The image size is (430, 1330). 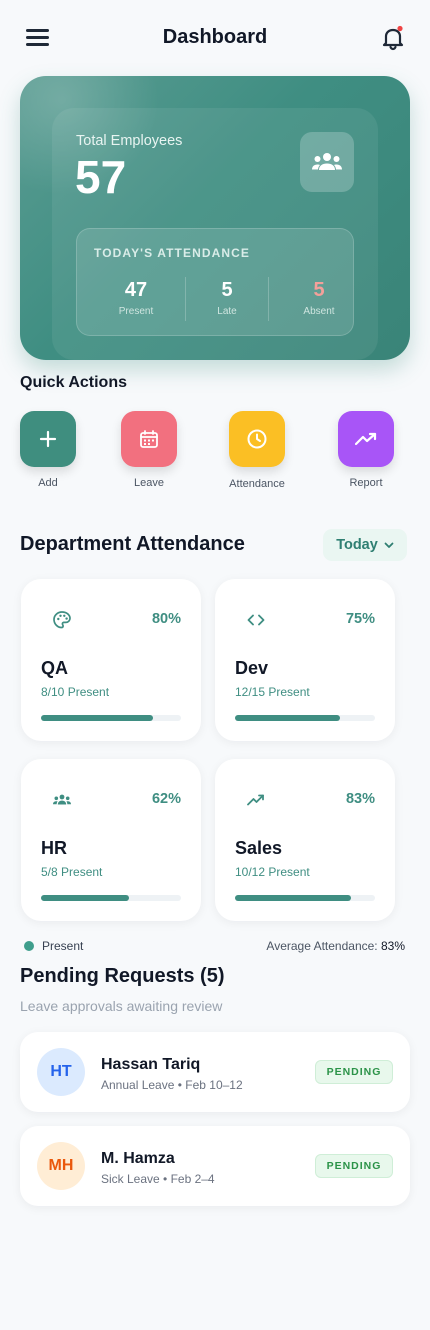 What do you see at coordinates (272, 692) in the screenshot?
I see `department-present-count: 12/15 Present` at bounding box center [272, 692].